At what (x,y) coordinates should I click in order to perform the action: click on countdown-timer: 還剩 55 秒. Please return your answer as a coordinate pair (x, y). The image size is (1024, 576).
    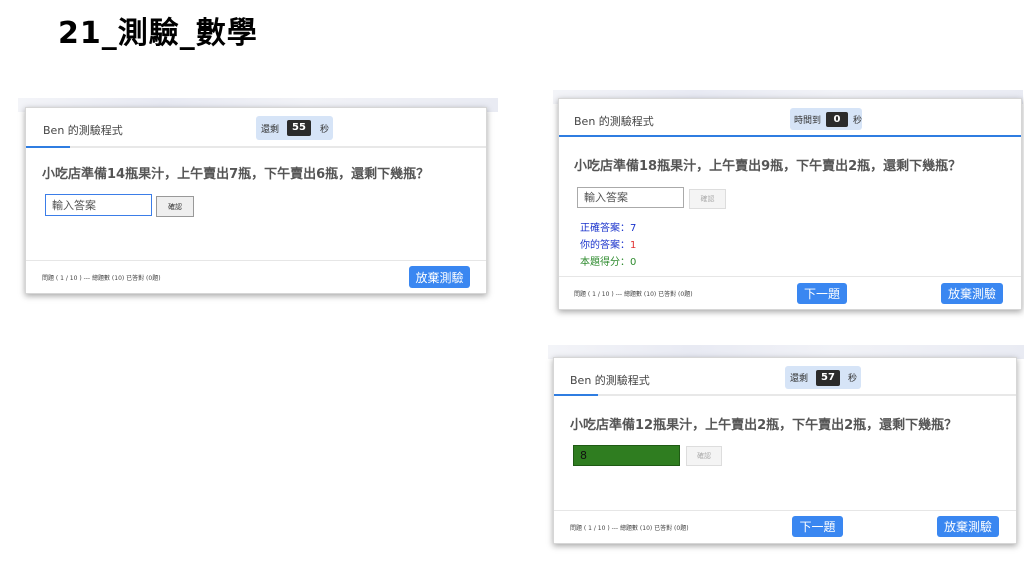
    Looking at the image, I should click on (294, 128).